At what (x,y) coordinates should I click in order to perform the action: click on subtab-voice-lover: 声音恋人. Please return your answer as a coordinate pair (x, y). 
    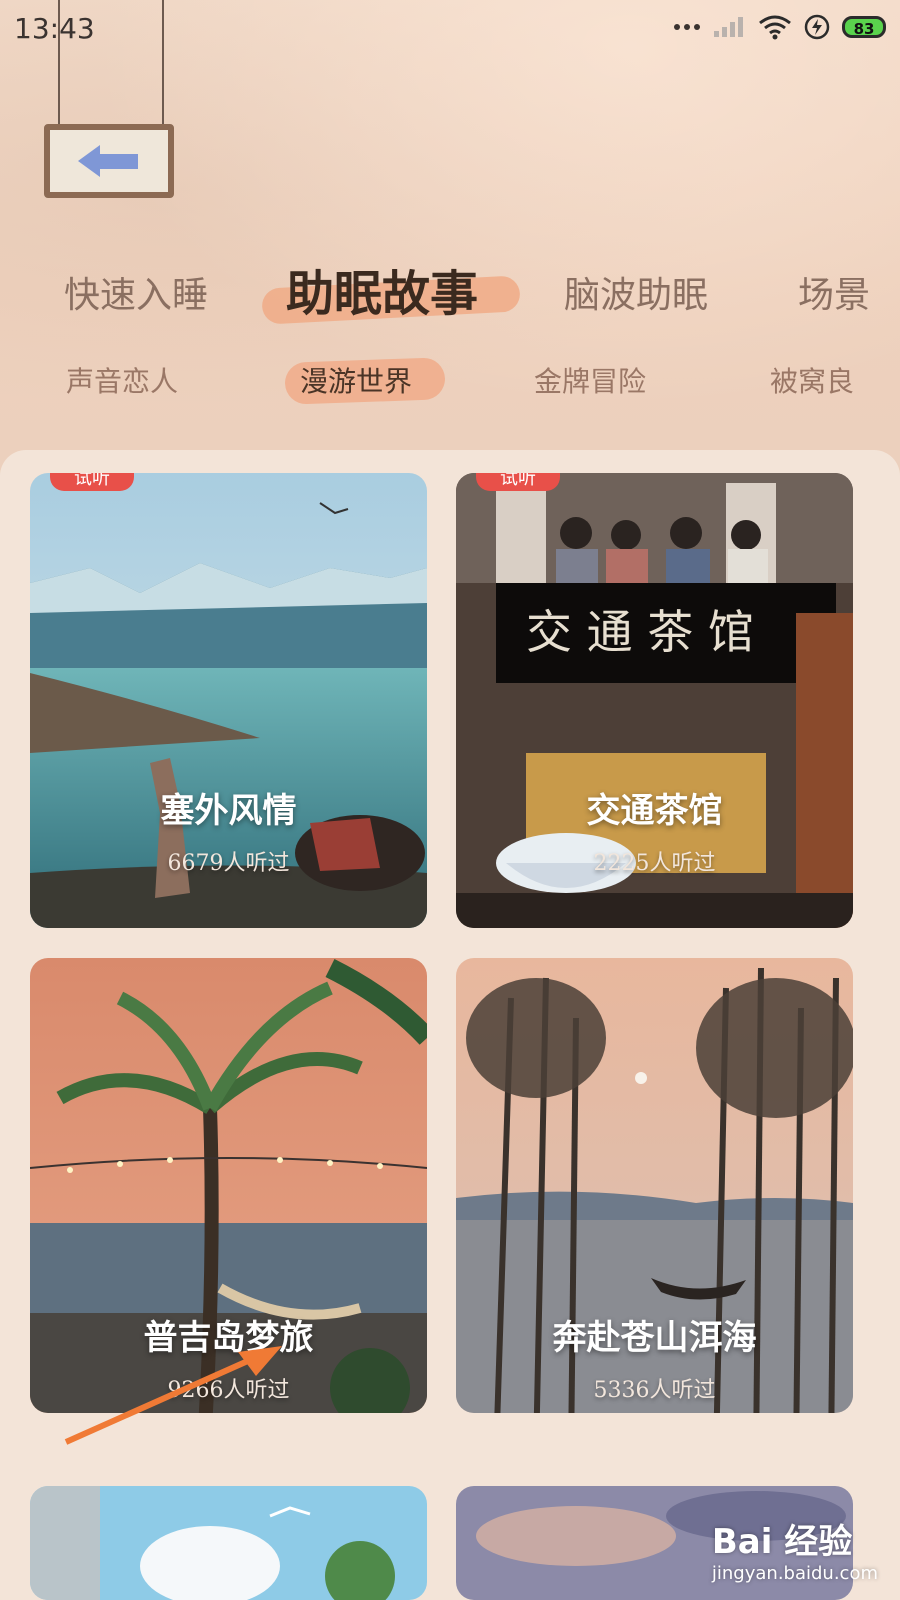
    Looking at the image, I should click on (122, 380).